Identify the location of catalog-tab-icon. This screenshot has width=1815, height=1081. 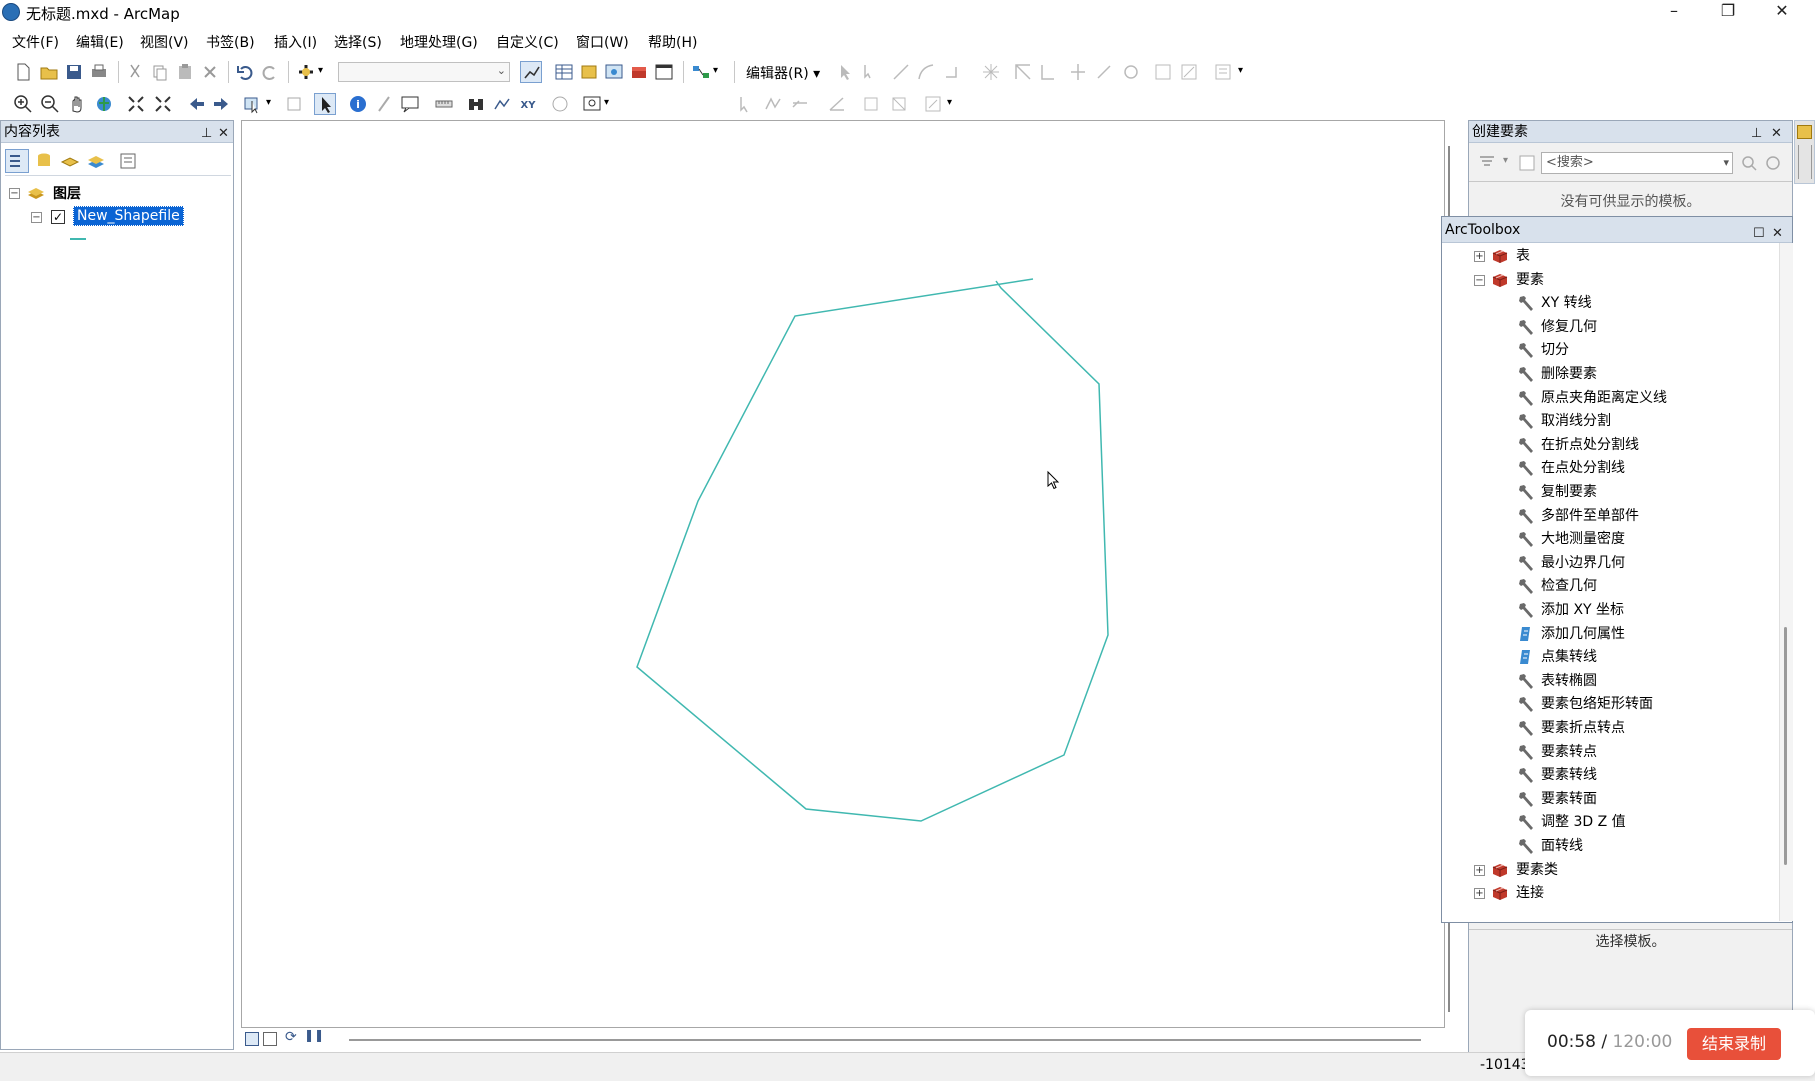
(1804, 132).